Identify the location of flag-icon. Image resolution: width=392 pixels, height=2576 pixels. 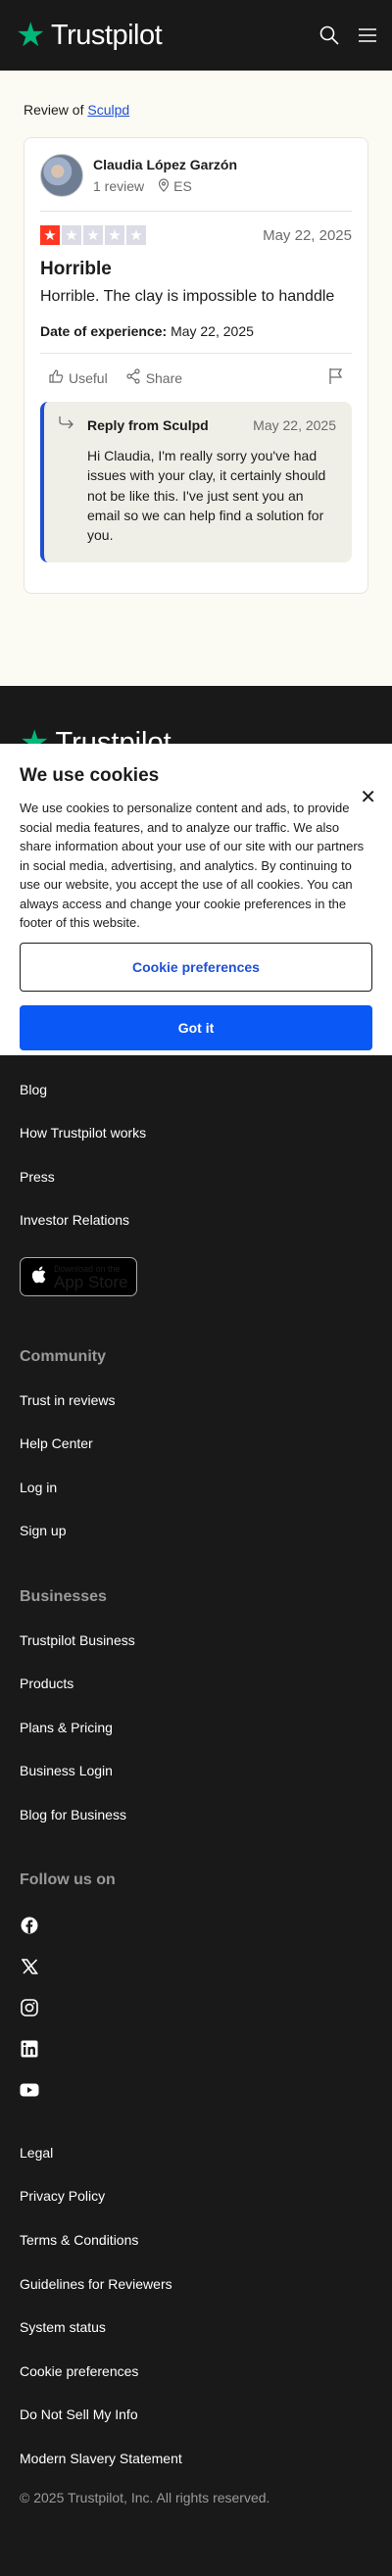
(336, 377).